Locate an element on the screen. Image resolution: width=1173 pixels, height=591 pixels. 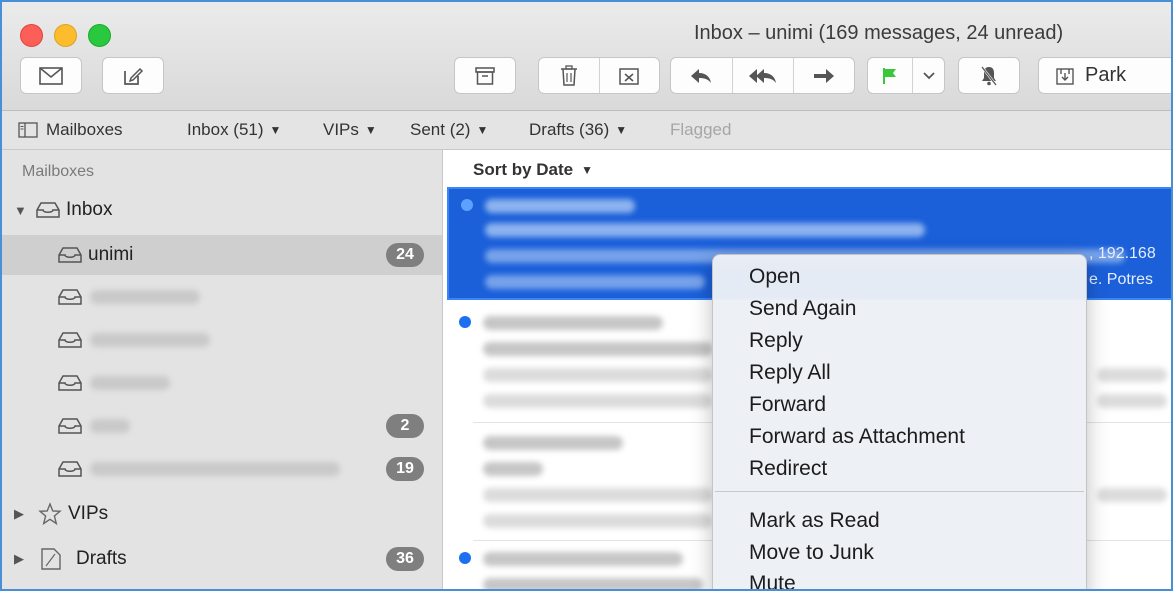
sort-menu-button: Sort by Date ▼ is located at coordinates (533, 170).